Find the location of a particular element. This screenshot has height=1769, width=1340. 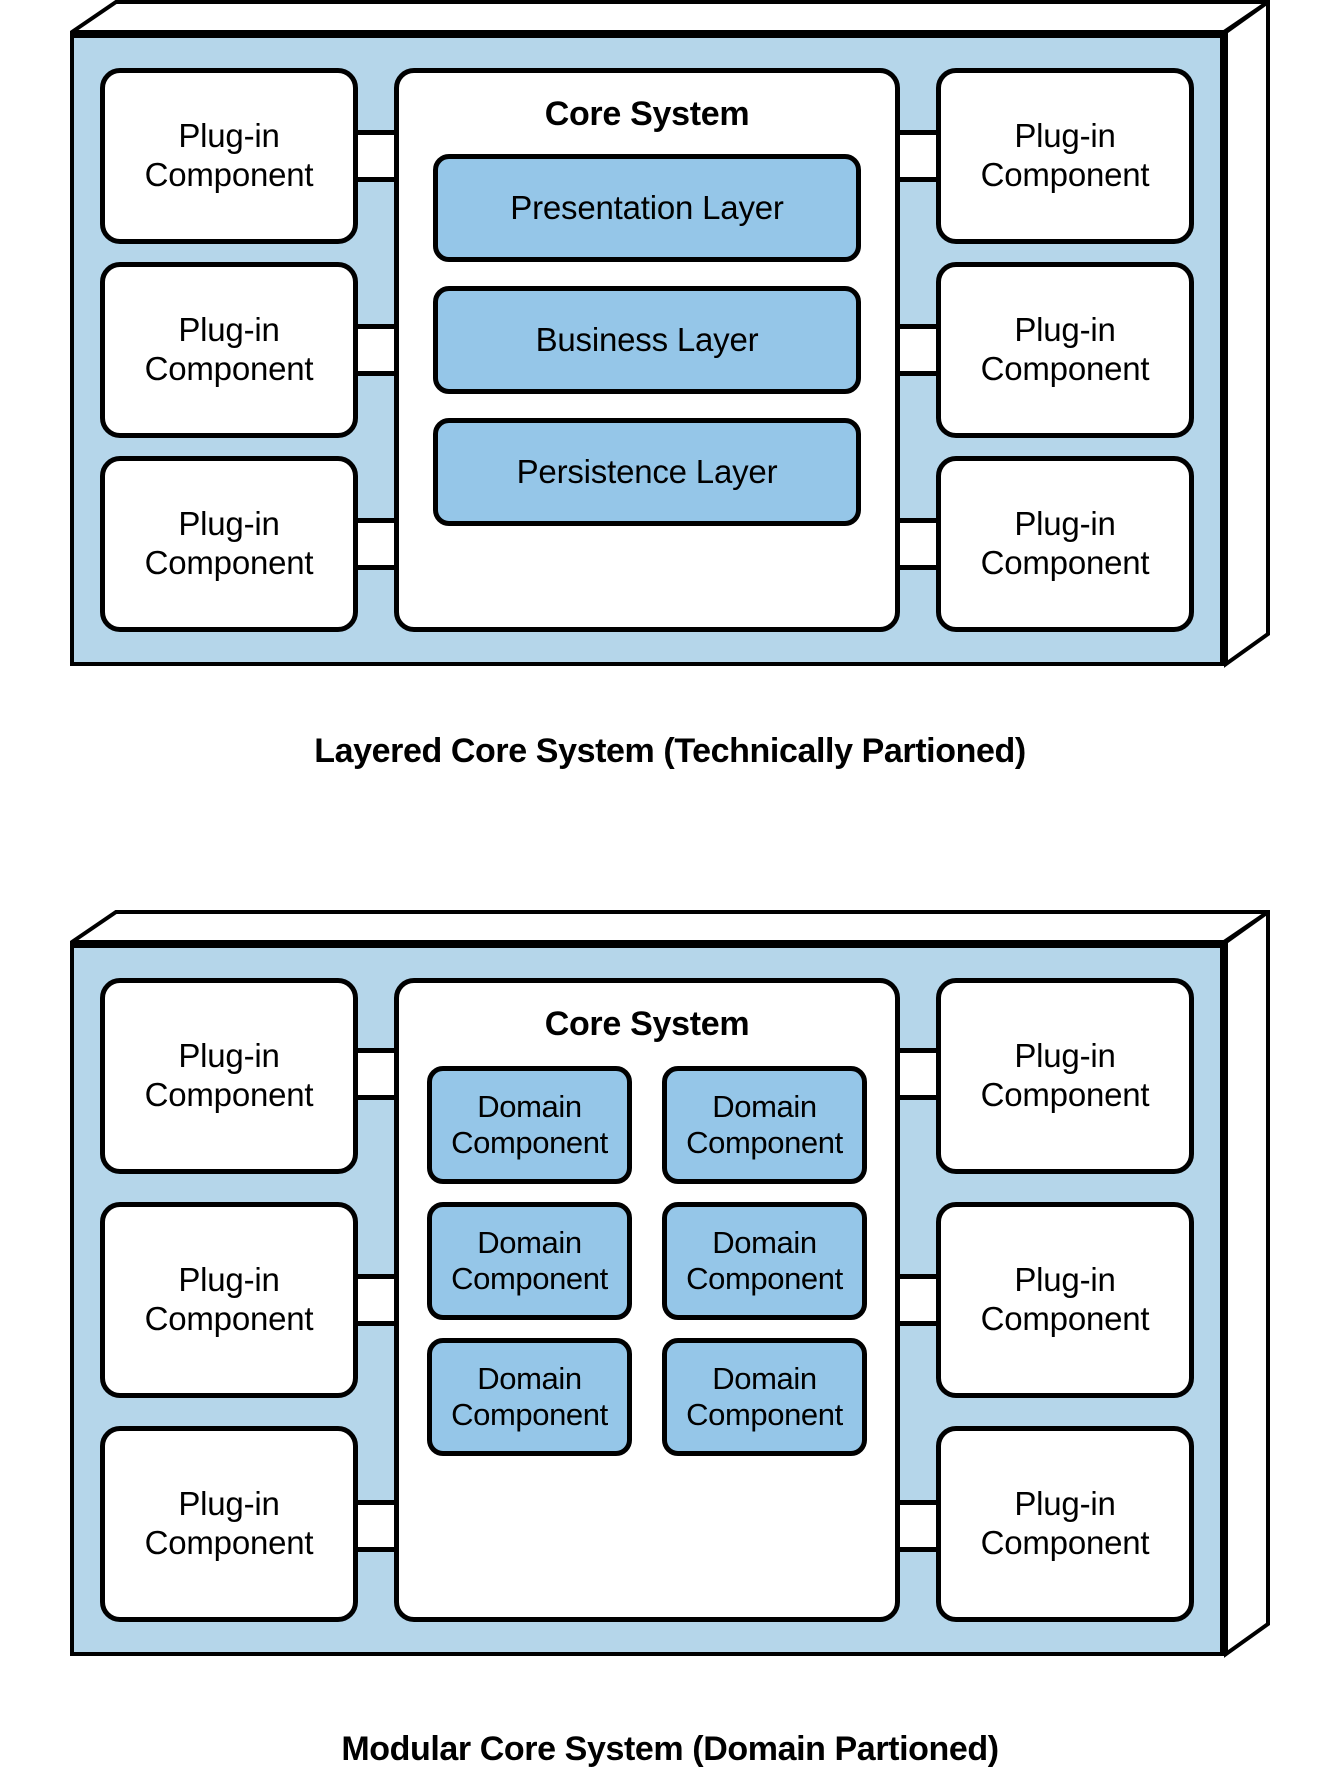

modular-box-side-face is located at coordinates (1247, 1284).